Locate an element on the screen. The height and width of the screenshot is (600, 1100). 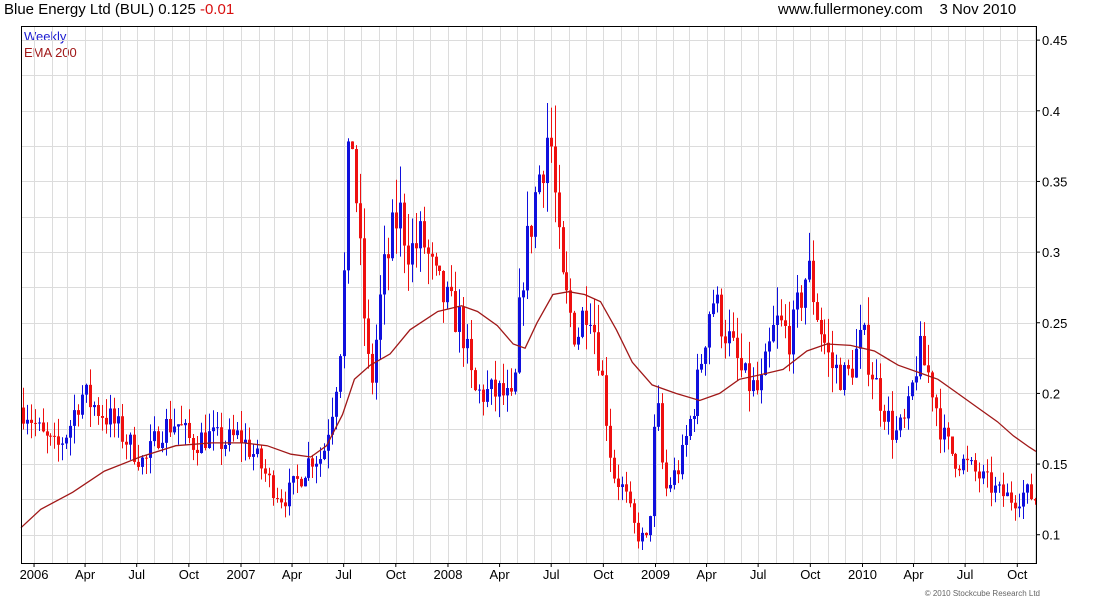
y-tick-label: 0.4 is located at coordinates (1051, 111).